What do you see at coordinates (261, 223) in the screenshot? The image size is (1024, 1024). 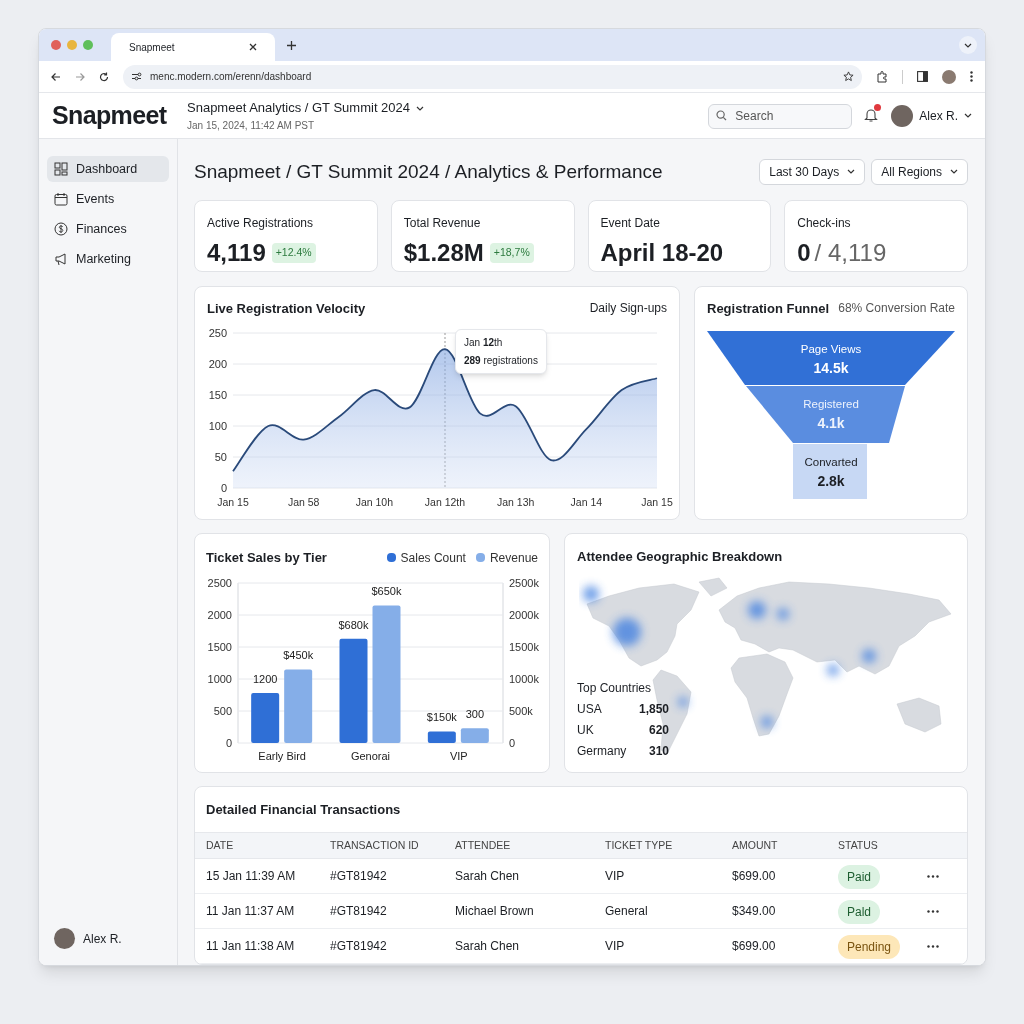 I see `stat-label: Active Registrations` at bounding box center [261, 223].